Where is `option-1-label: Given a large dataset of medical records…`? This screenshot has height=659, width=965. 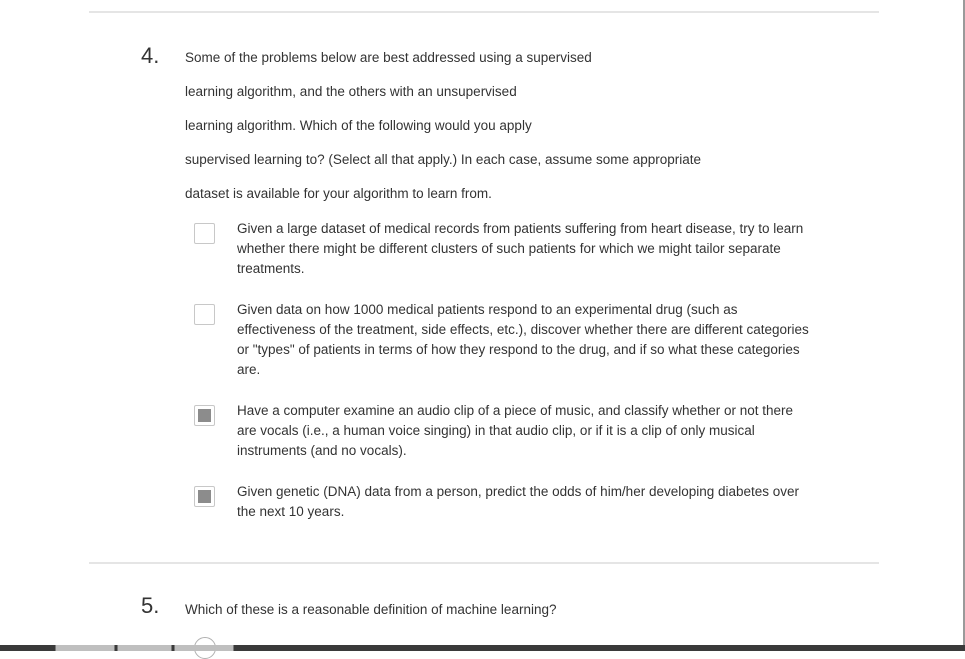
option-1-label: Given a large dataset of medical records… is located at coordinates (520, 248).